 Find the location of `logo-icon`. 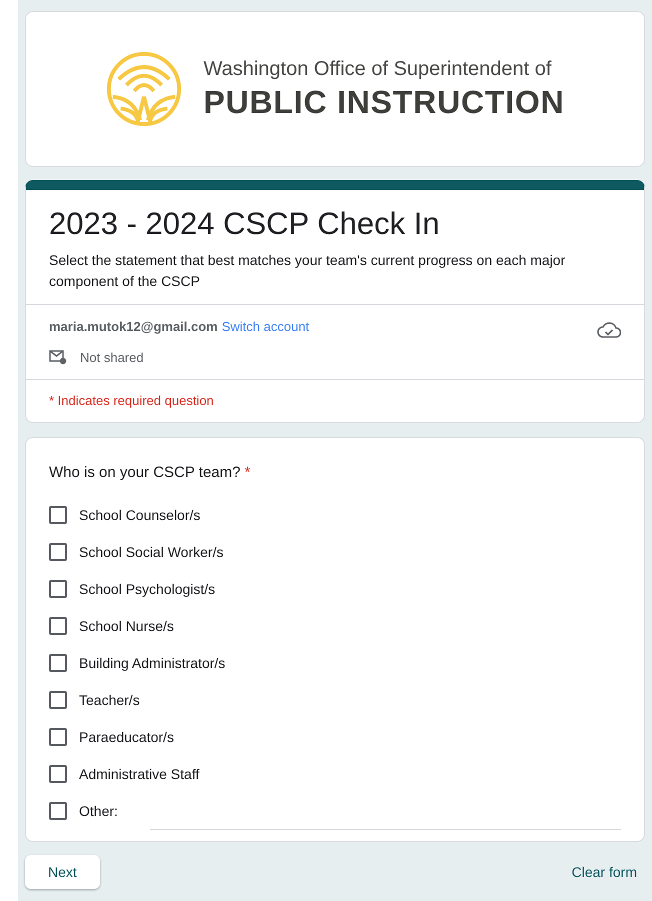

logo-icon is located at coordinates (144, 89).